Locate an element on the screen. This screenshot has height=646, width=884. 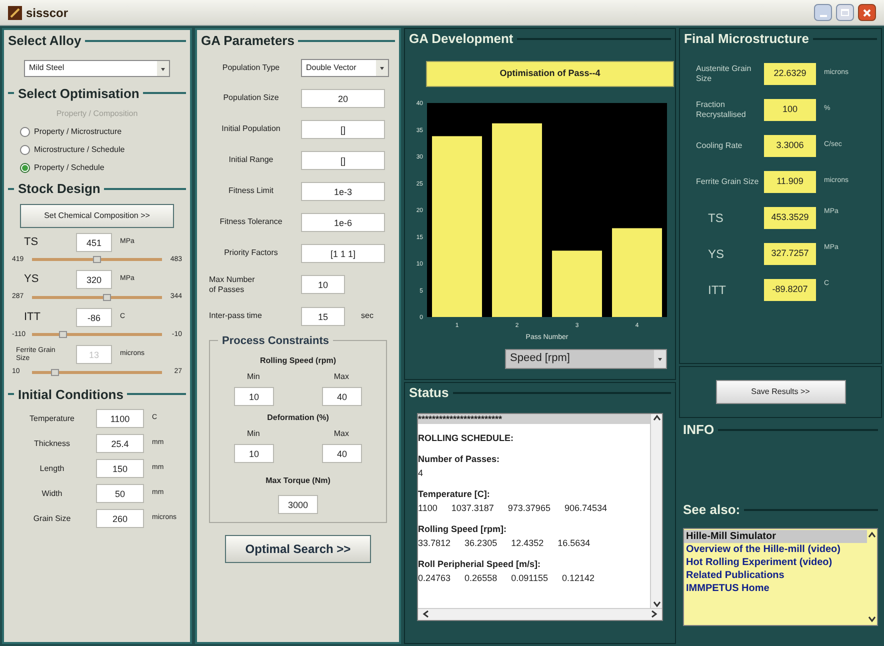
input-field: 1e-6 is located at coordinates (343, 222).